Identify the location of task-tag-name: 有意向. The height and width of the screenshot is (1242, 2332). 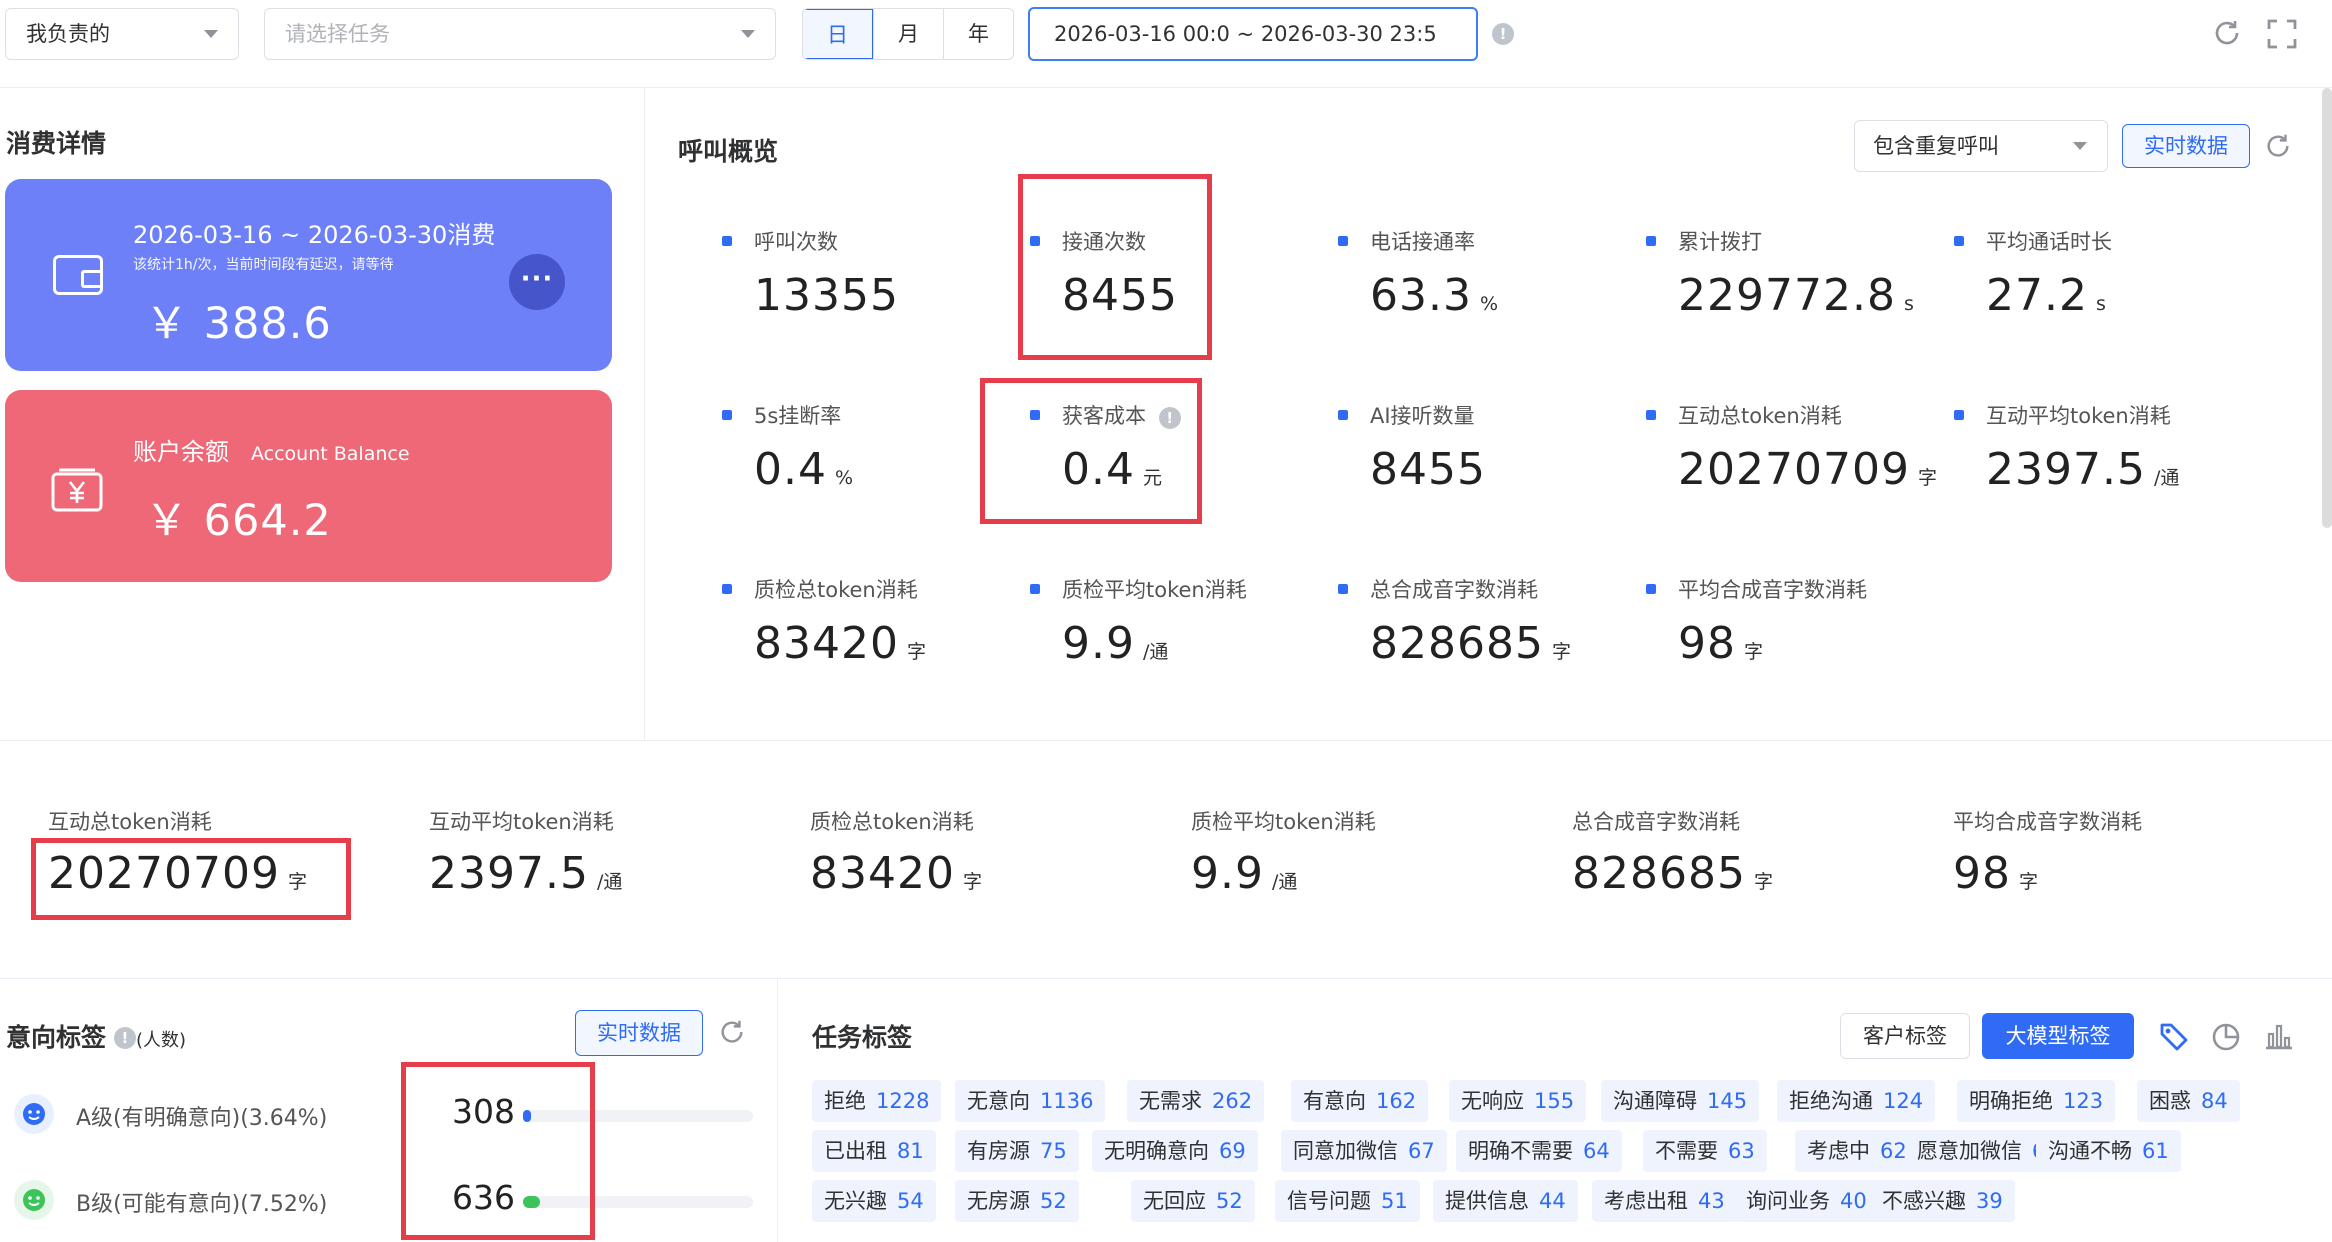
(1334, 1101).